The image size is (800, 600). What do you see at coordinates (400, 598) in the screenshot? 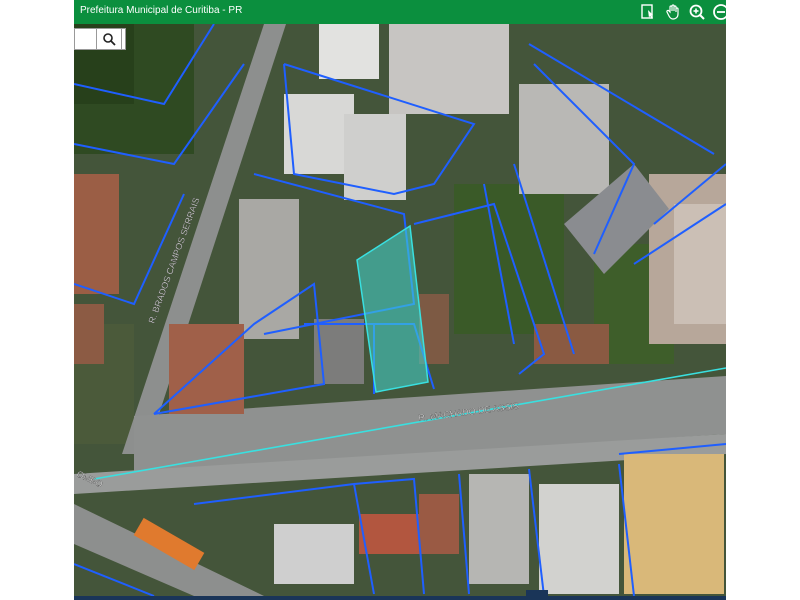
I see `footer-bar` at bounding box center [400, 598].